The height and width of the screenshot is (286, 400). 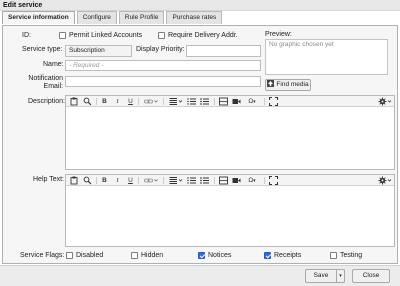 I want to click on dialog-footer: Save ▾ Close, so click(x=200, y=275).